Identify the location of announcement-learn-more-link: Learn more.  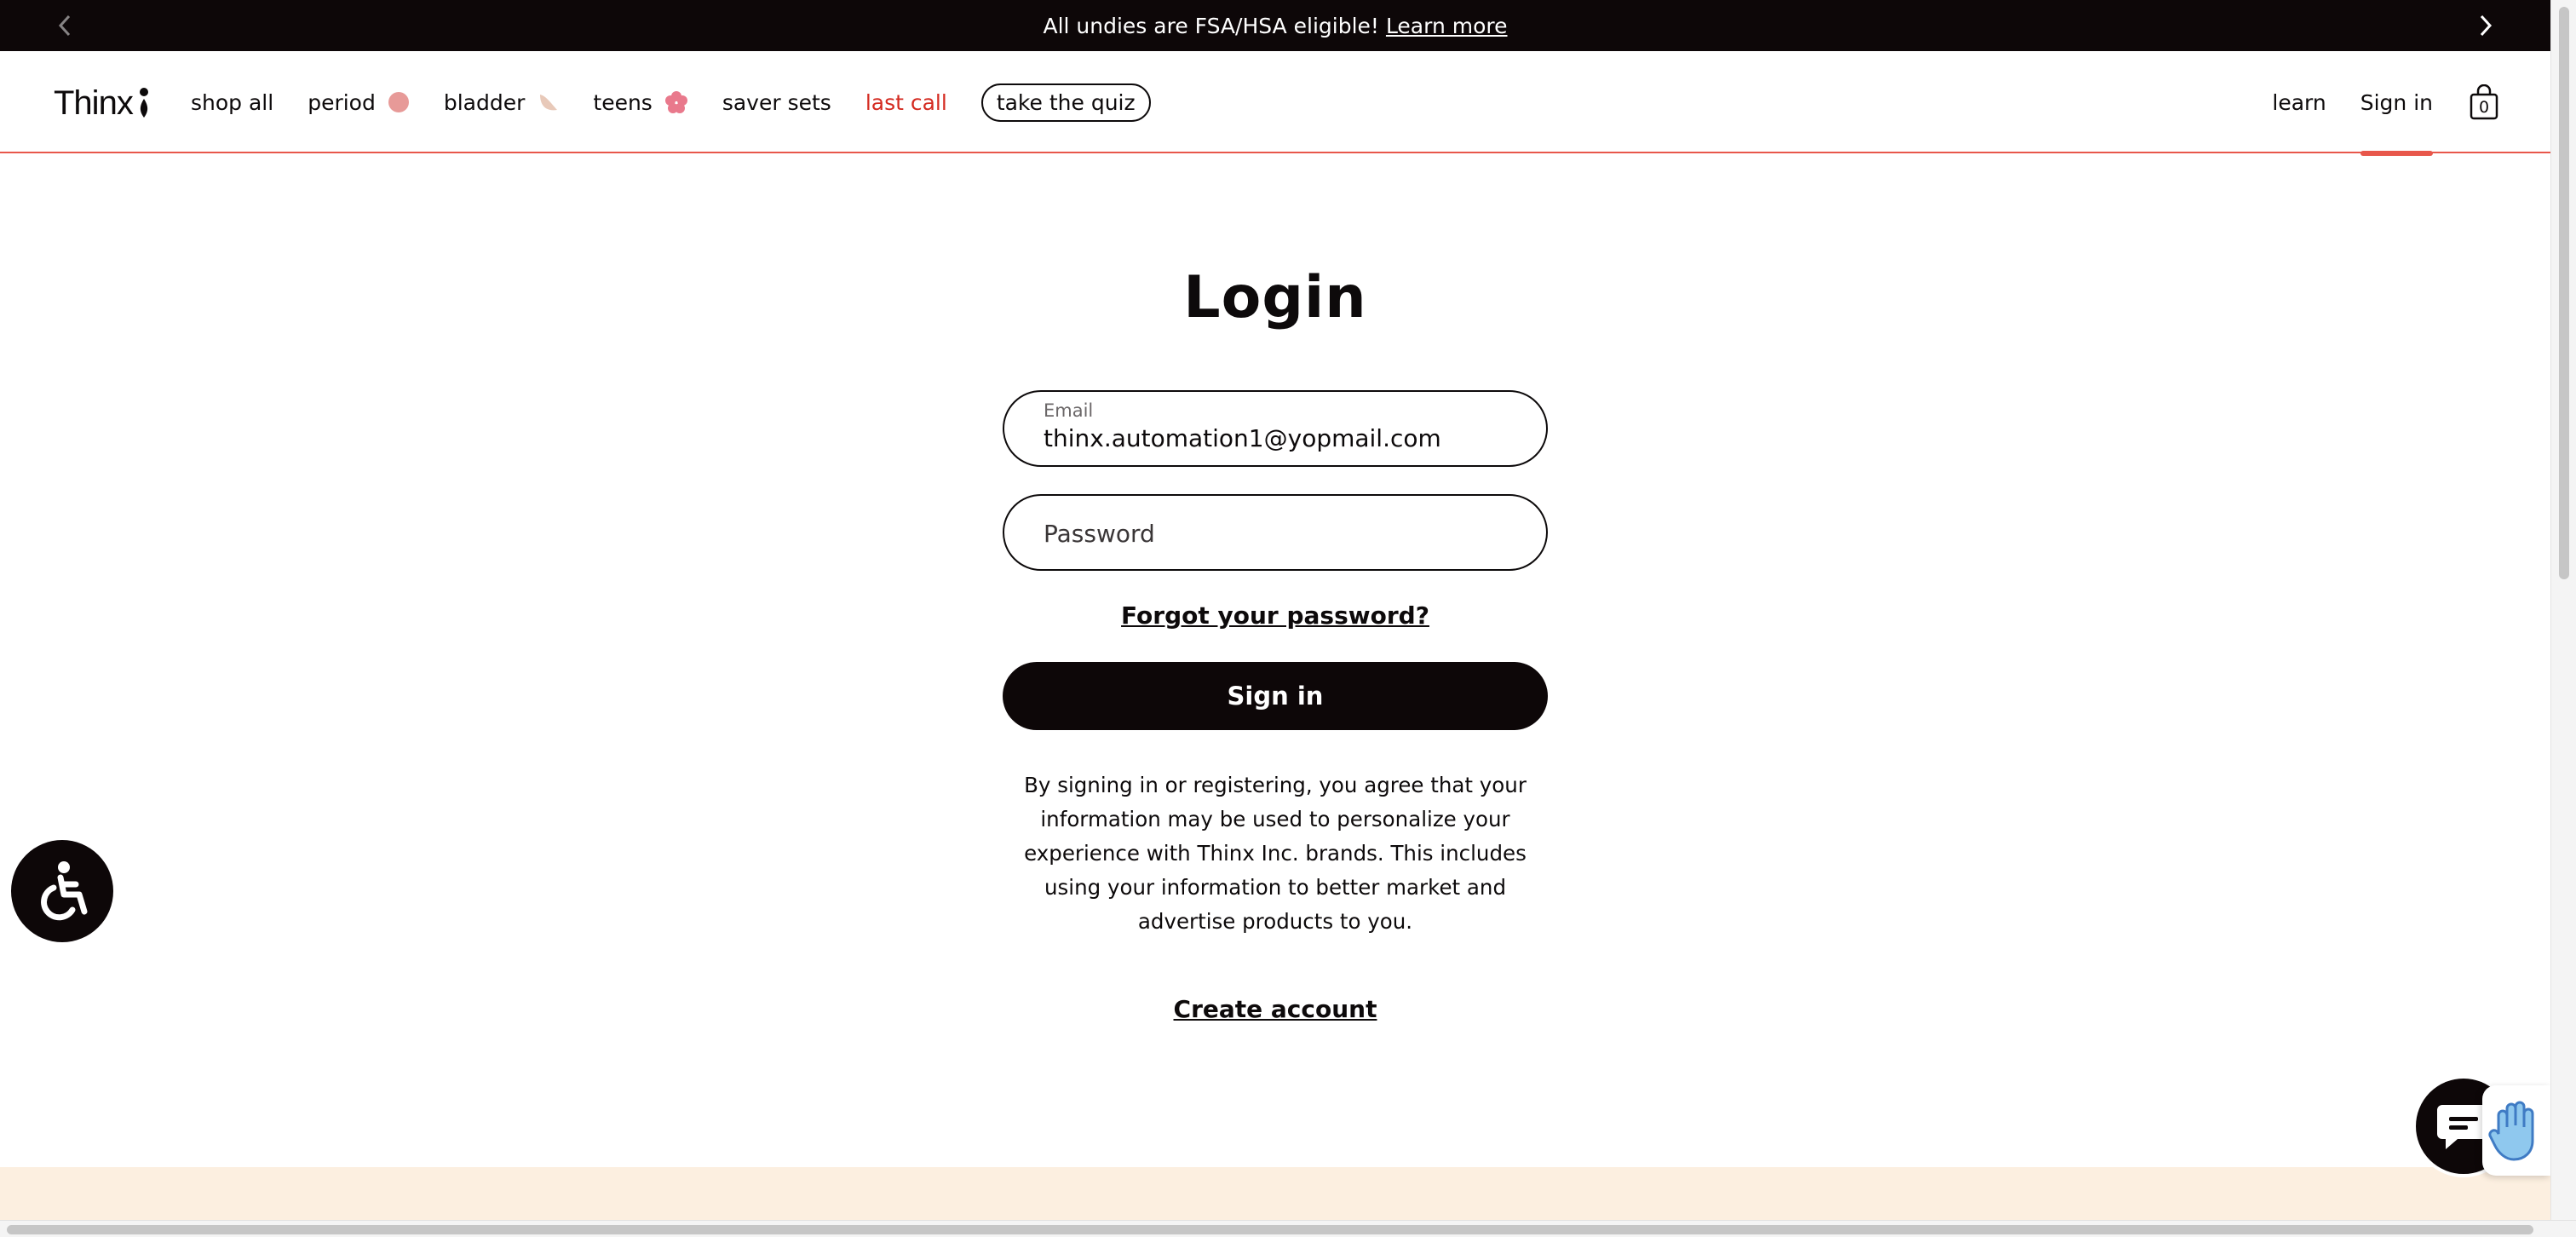
(1447, 26).